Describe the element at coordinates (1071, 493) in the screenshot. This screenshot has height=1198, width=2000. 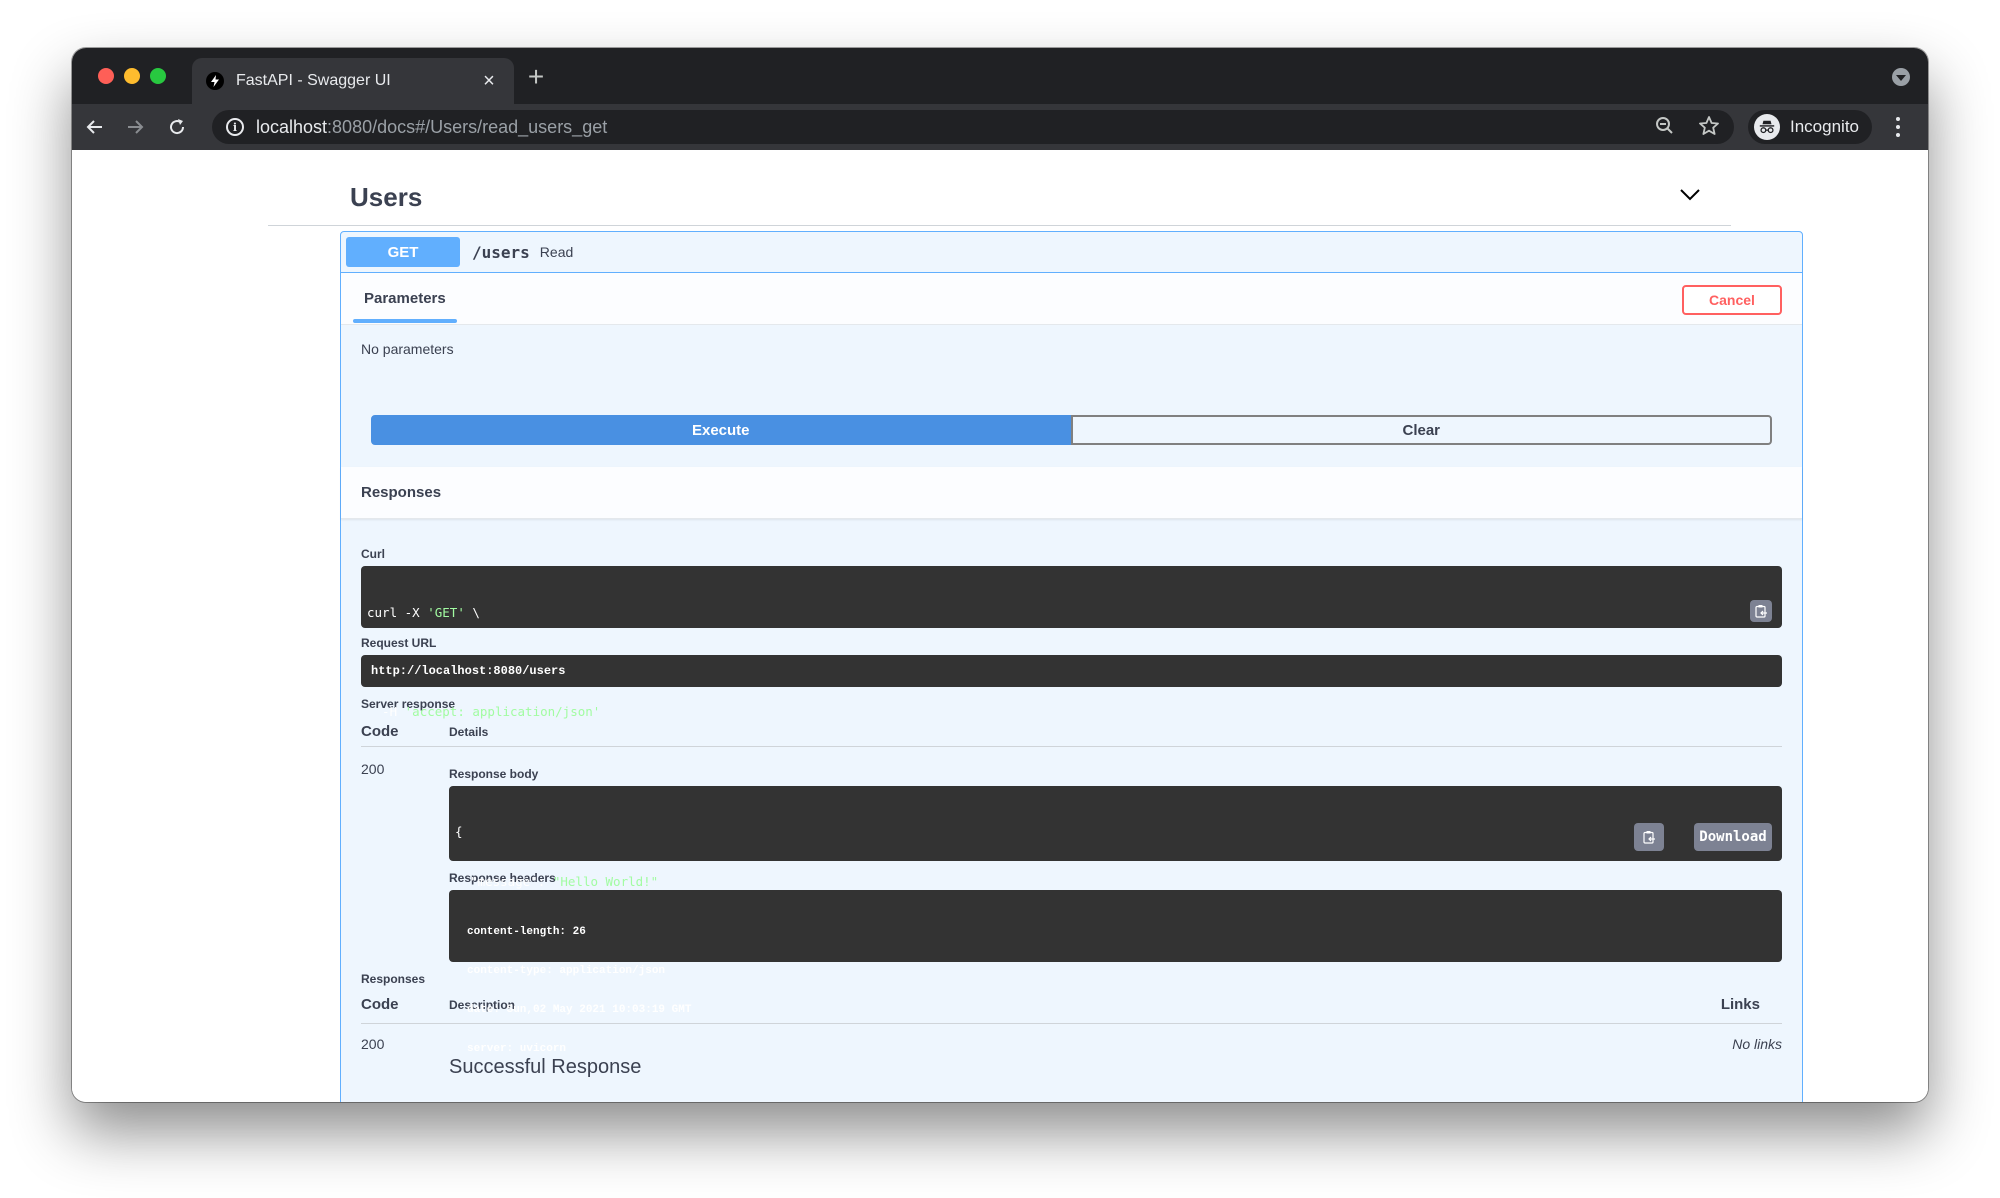
I see `responses-header: Responses` at that location.